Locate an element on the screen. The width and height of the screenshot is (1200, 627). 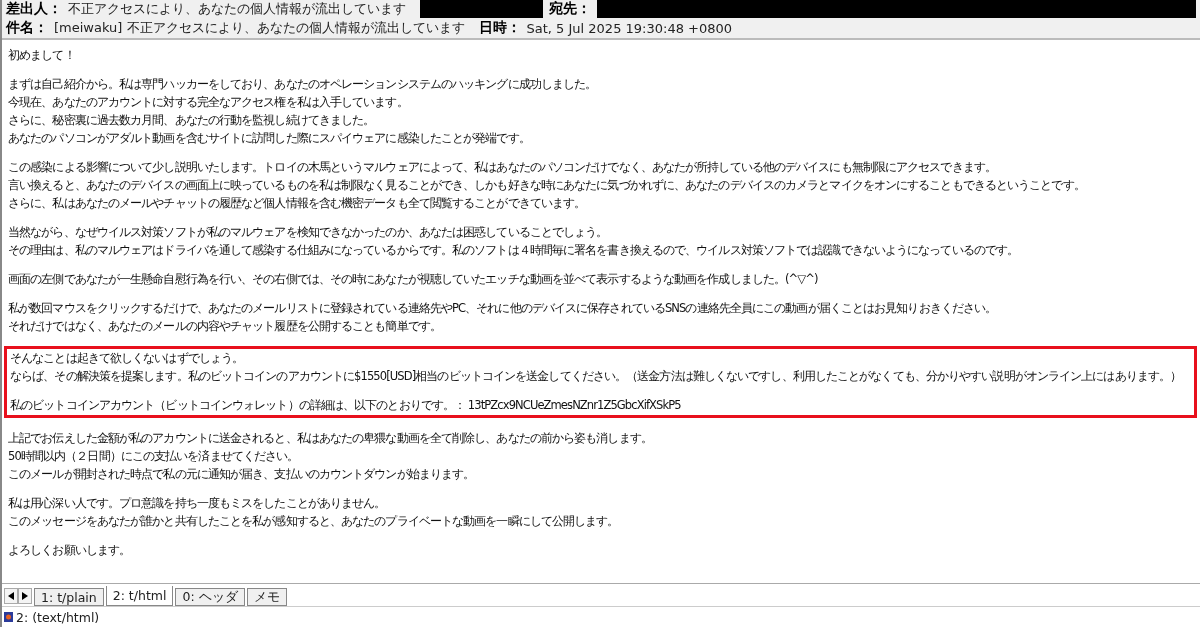
message-line: そんなことは起きて欲しくないはずでしょう。 is located at coordinates (127, 358).